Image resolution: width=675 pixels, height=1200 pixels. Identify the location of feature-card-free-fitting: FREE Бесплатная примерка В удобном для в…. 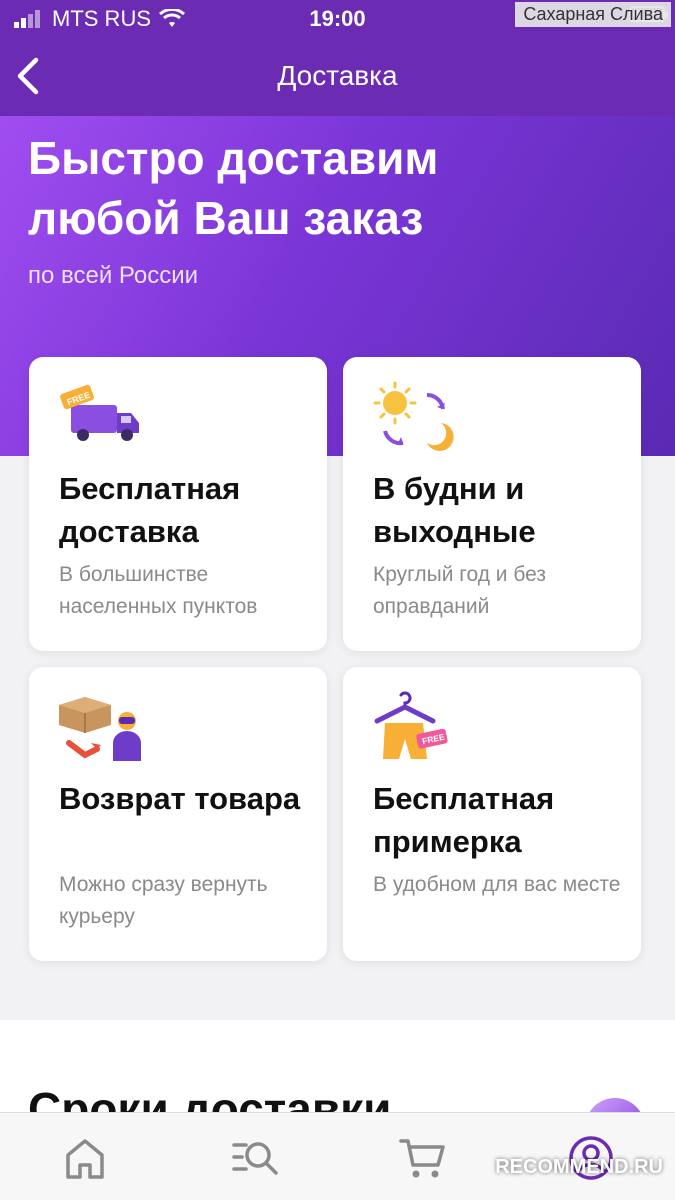
(492, 814).